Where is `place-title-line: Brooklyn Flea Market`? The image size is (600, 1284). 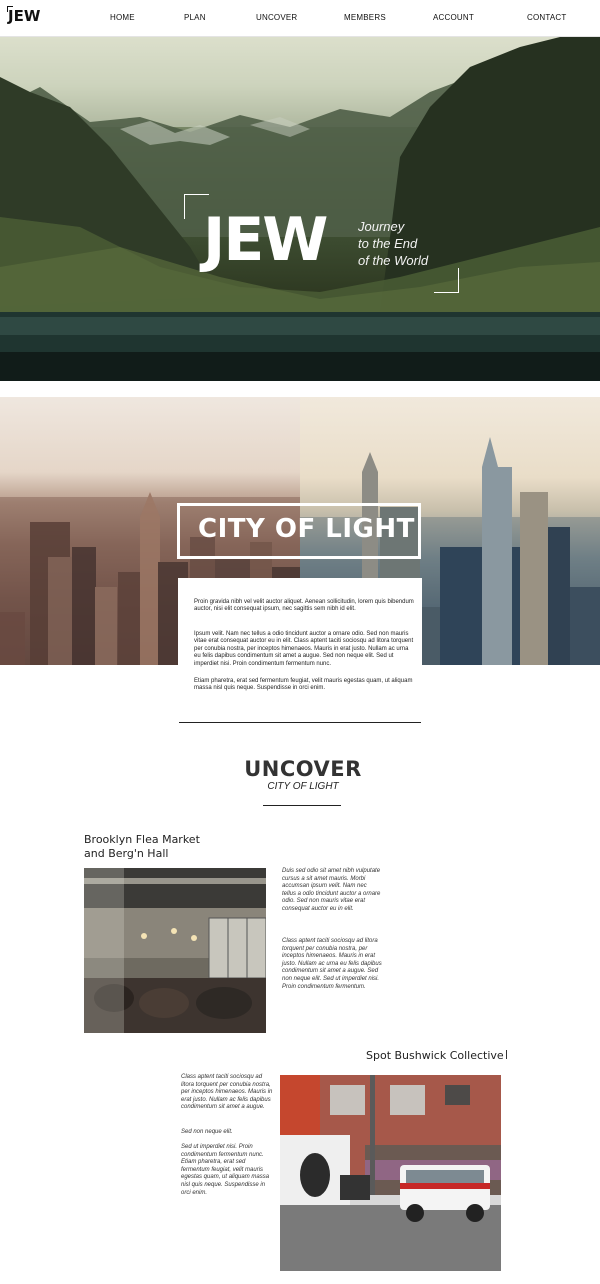 place-title-line: Brooklyn Flea Market is located at coordinates (142, 839).